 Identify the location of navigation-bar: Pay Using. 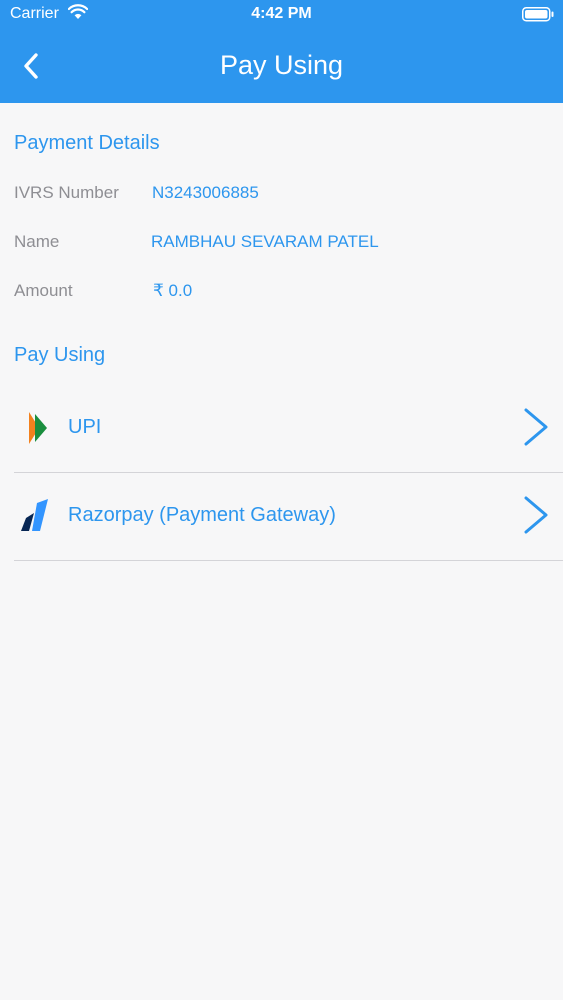
(281, 66).